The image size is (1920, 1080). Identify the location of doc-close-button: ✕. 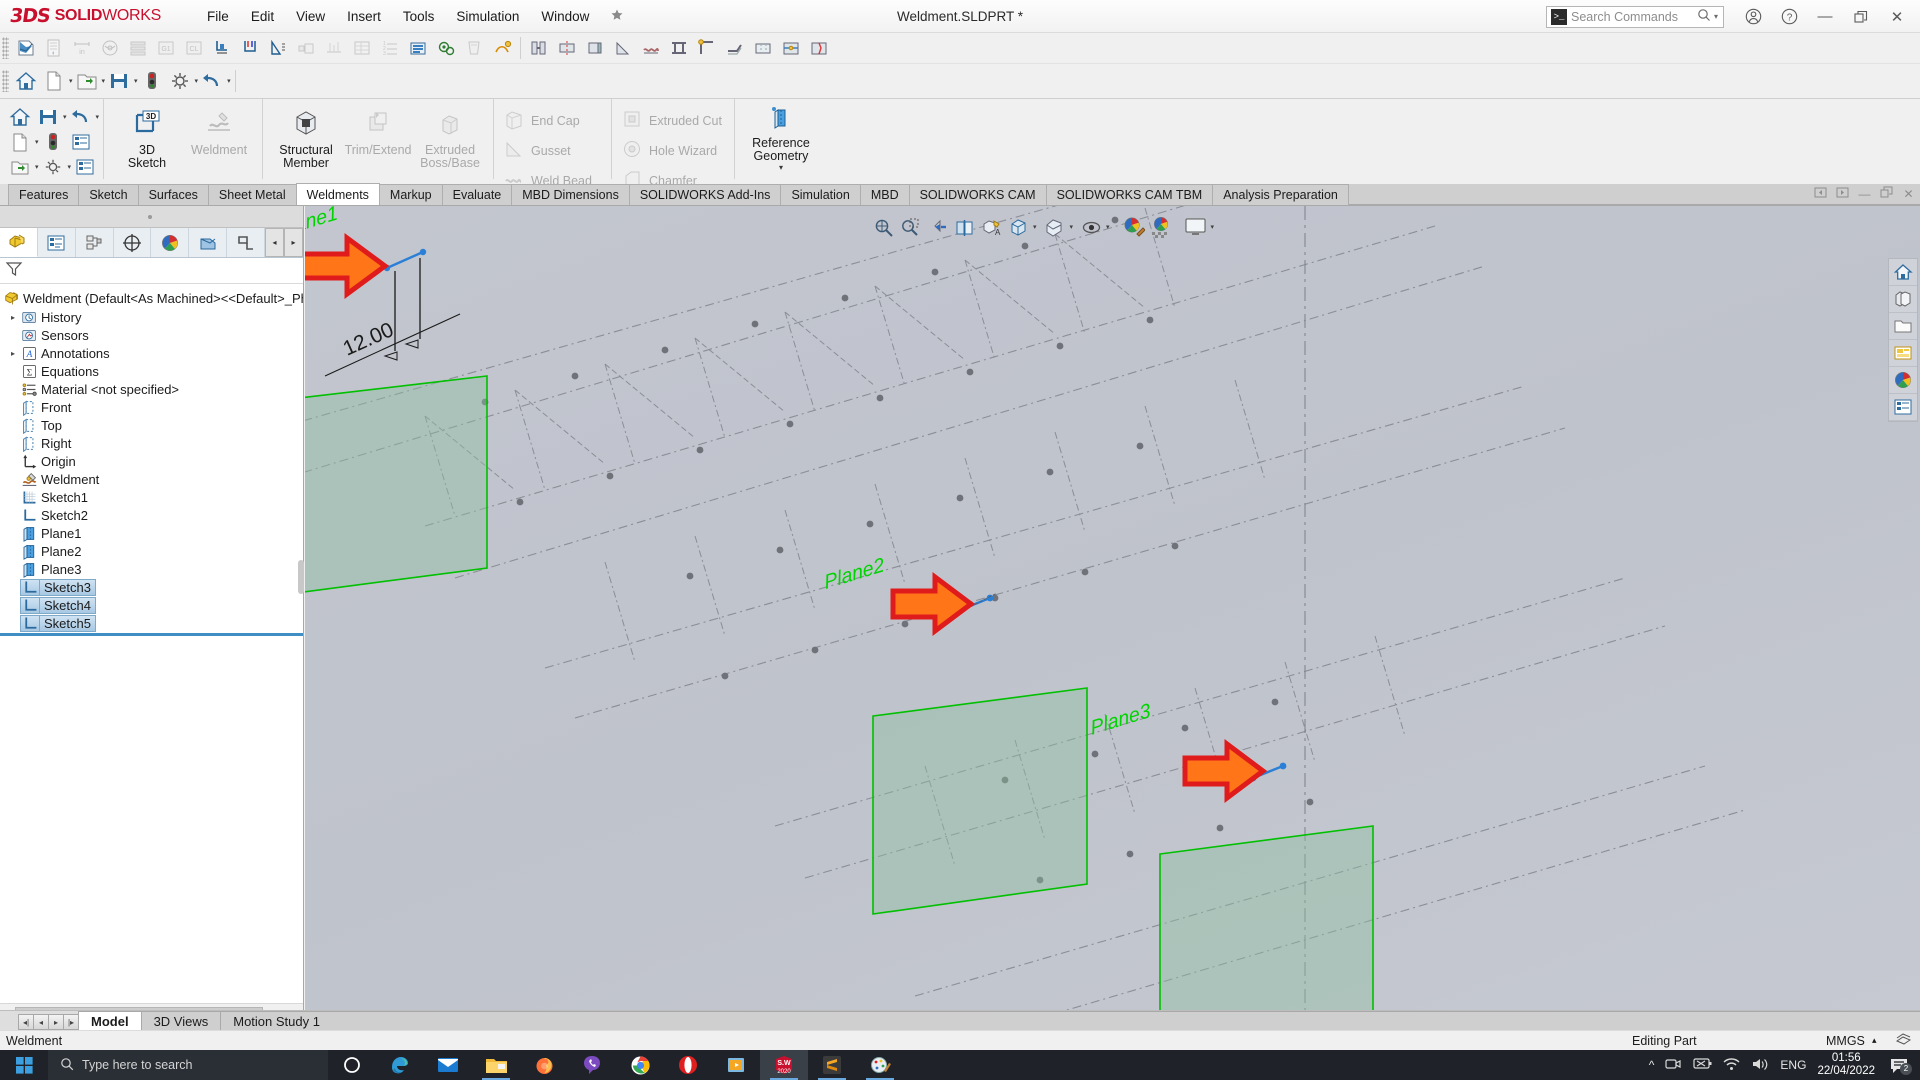
(1908, 194).